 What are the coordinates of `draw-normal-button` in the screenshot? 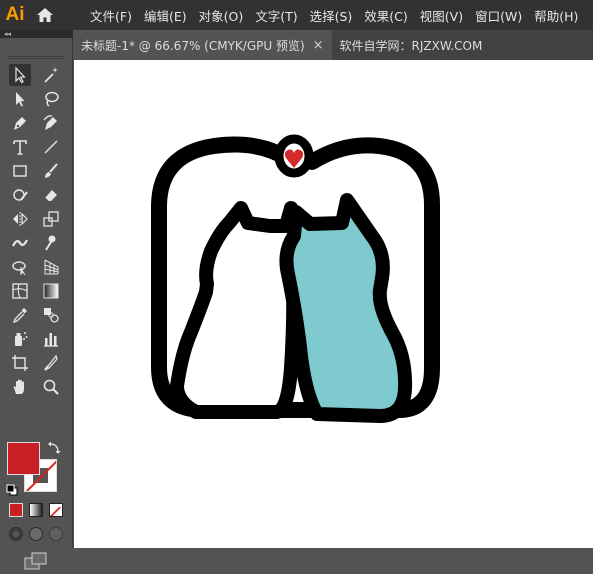 It's located at (16, 534).